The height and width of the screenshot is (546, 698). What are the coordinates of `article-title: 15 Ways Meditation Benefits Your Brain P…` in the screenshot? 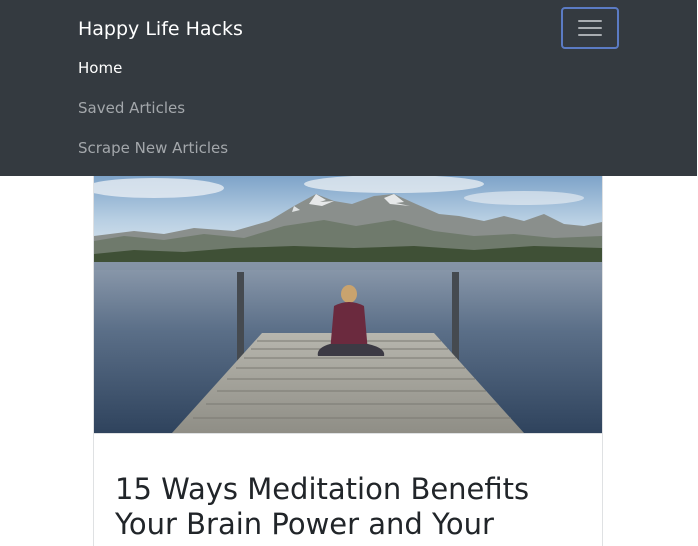 It's located at (350, 507).